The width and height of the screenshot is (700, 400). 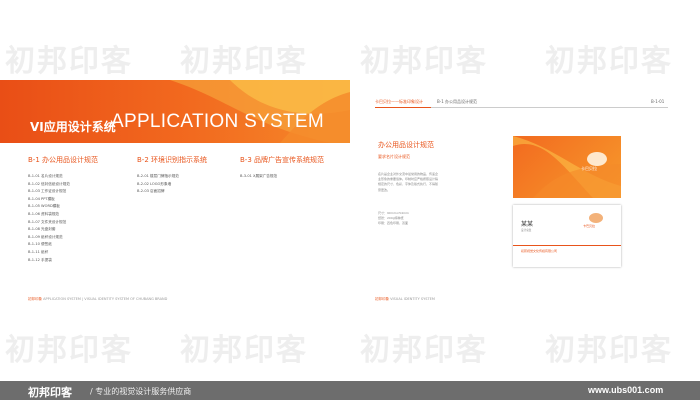 I want to click on section-heading: B-1 办公用品设计规范, so click(x=63, y=160).